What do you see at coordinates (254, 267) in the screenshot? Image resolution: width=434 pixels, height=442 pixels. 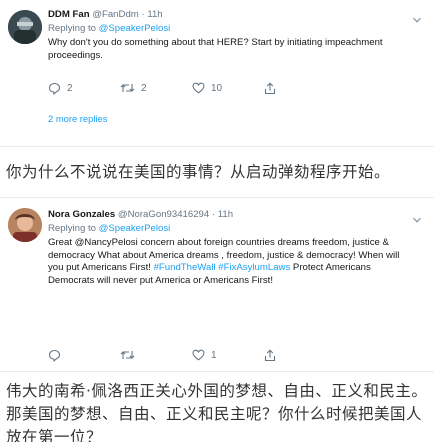 I see `hashtag-link: #FixAsylumLaws` at bounding box center [254, 267].